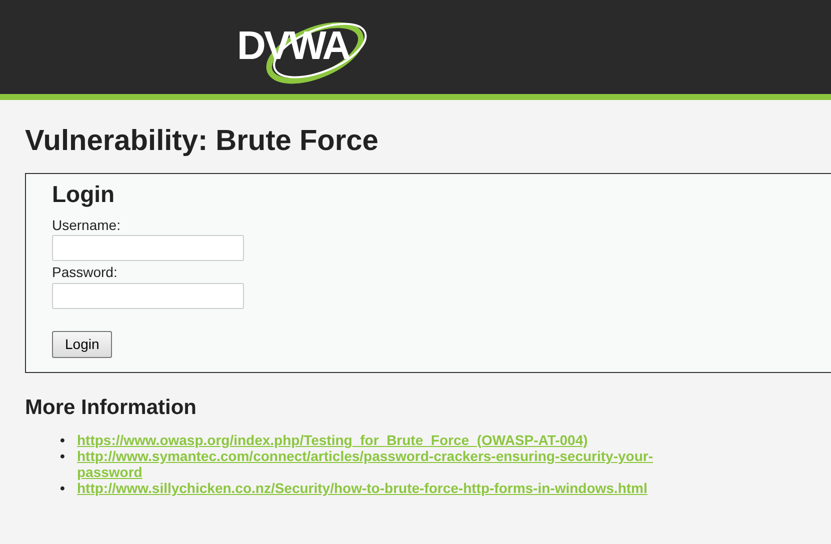  What do you see at coordinates (202, 141) in the screenshot?
I see `page-title: Vulnerability: Brute Force` at bounding box center [202, 141].